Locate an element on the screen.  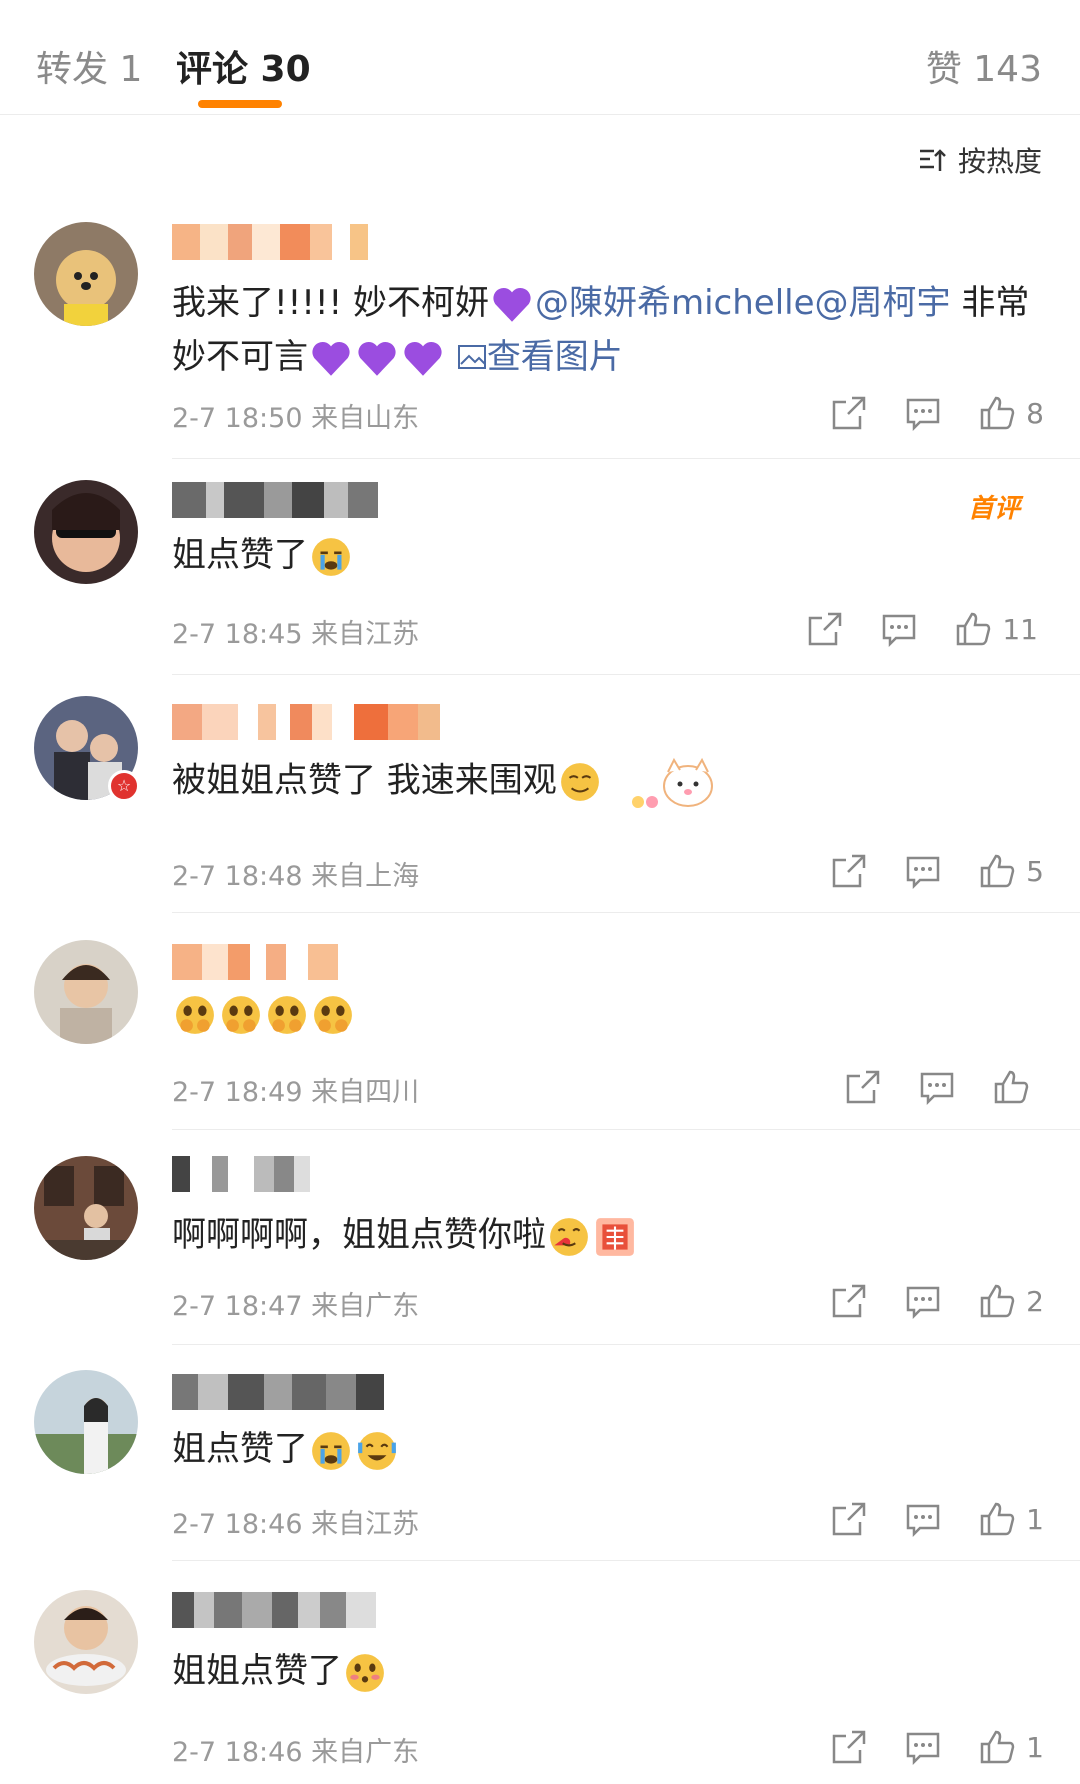
comment-item: 姐点赞了 2-7 18:46 来自江苏 1 is located at coordinates (540, 1455).